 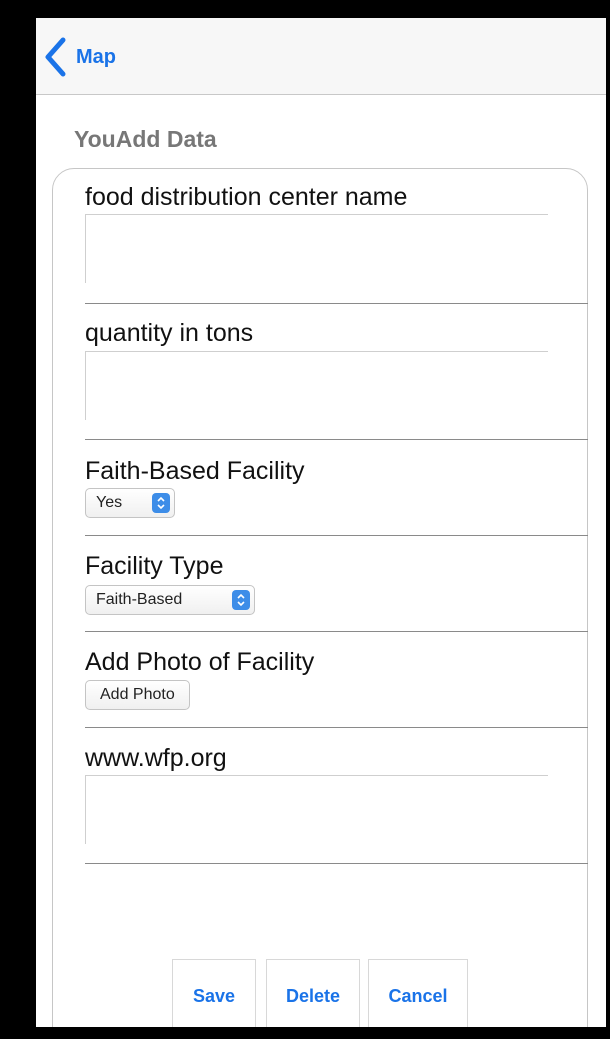 What do you see at coordinates (200, 662) in the screenshot?
I see `add-photo-label: Add Photo of Facility` at bounding box center [200, 662].